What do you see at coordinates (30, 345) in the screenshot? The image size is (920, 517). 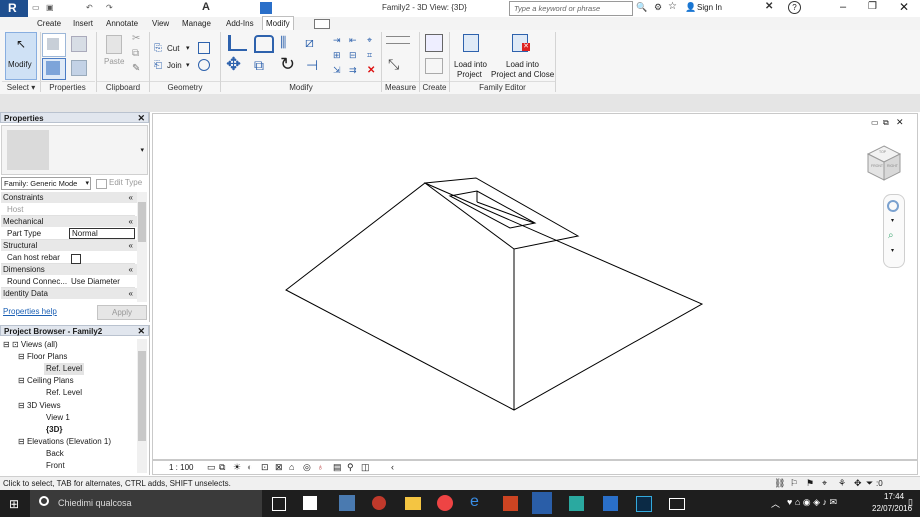 I see `tree-views-all: ⊟ ⊡ Views (all)` at bounding box center [30, 345].